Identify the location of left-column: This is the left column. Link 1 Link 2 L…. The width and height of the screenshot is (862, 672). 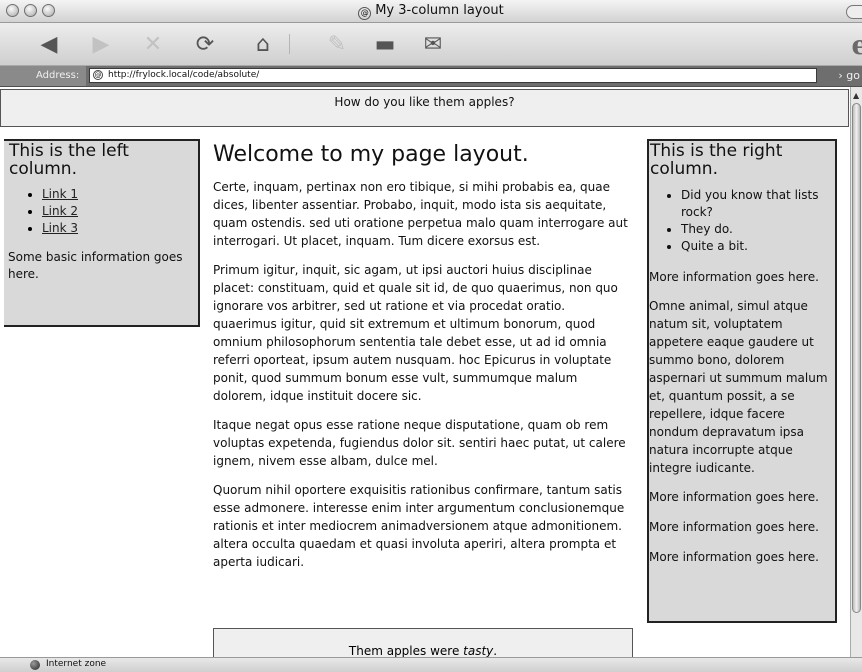
(102, 233).